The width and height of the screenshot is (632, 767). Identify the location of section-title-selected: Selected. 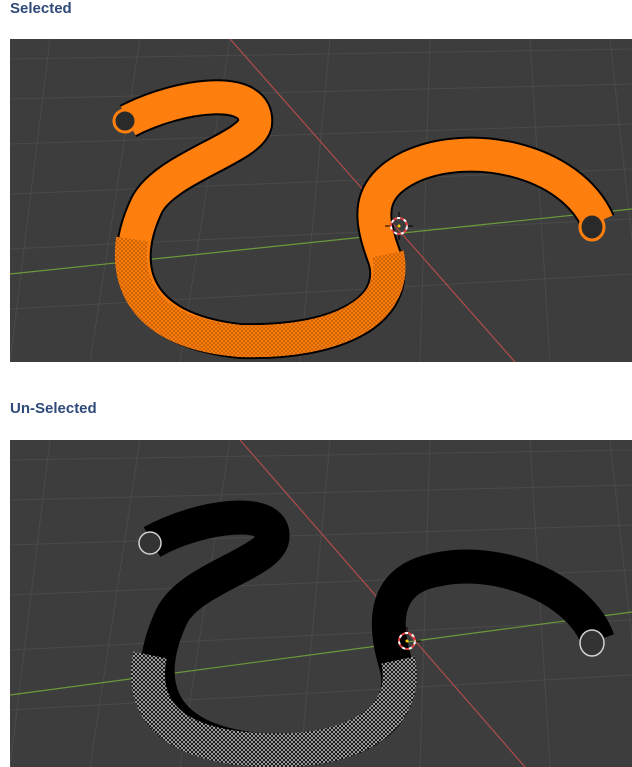
(41, 8).